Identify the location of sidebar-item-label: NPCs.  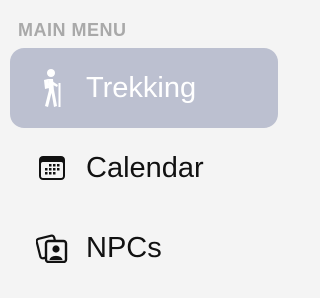
(124, 248).